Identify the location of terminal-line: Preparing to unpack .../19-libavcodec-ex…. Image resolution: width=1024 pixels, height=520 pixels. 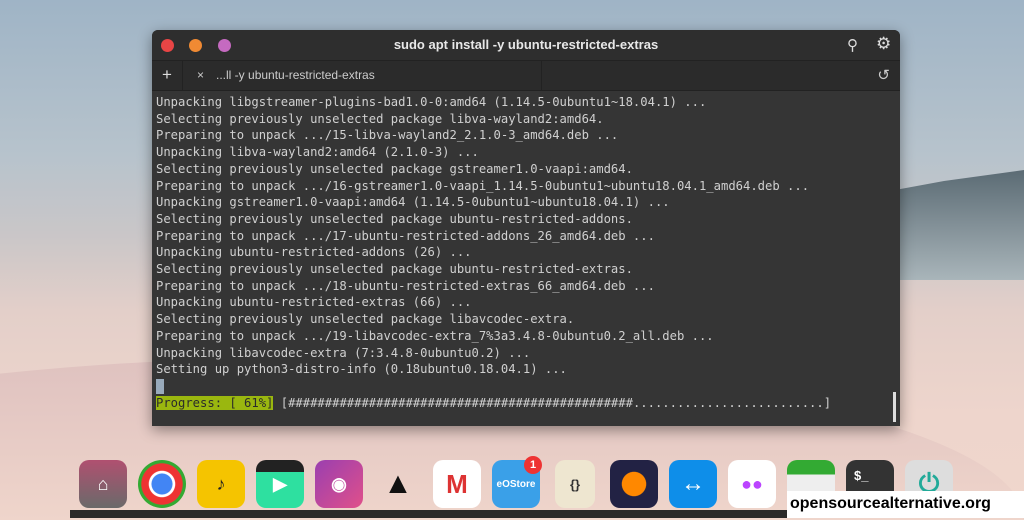
(435, 335).